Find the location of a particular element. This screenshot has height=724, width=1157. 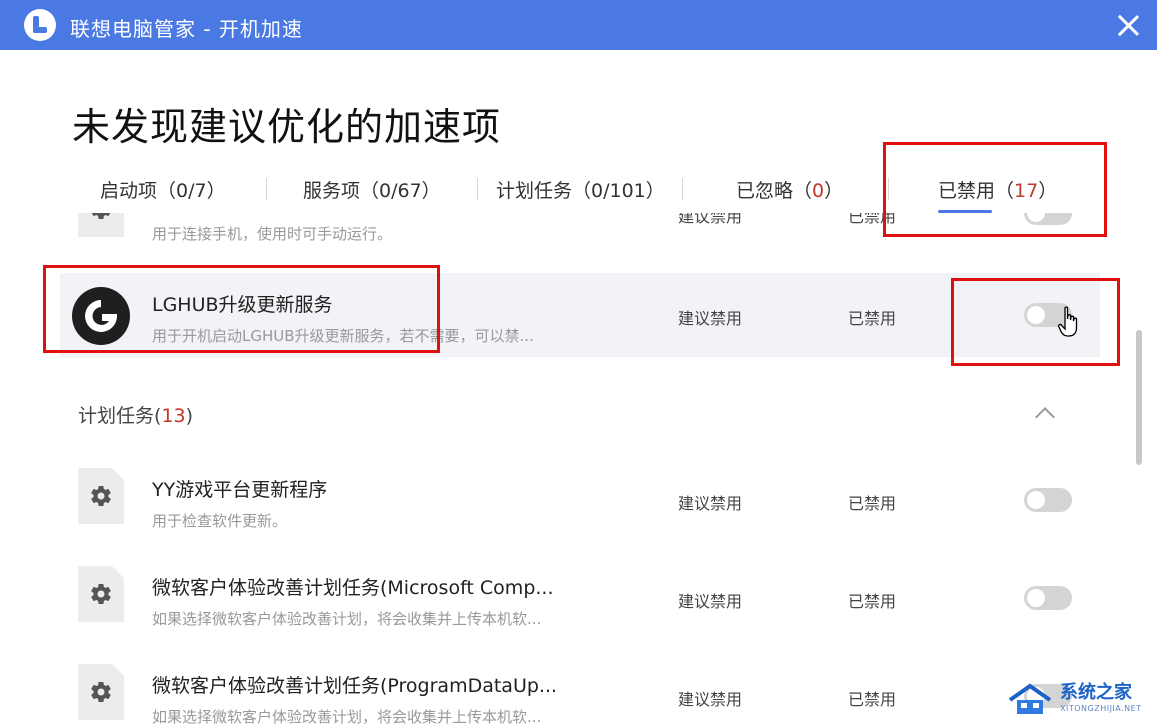

section-label: 计划任务 is located at coordinates (116, 416).